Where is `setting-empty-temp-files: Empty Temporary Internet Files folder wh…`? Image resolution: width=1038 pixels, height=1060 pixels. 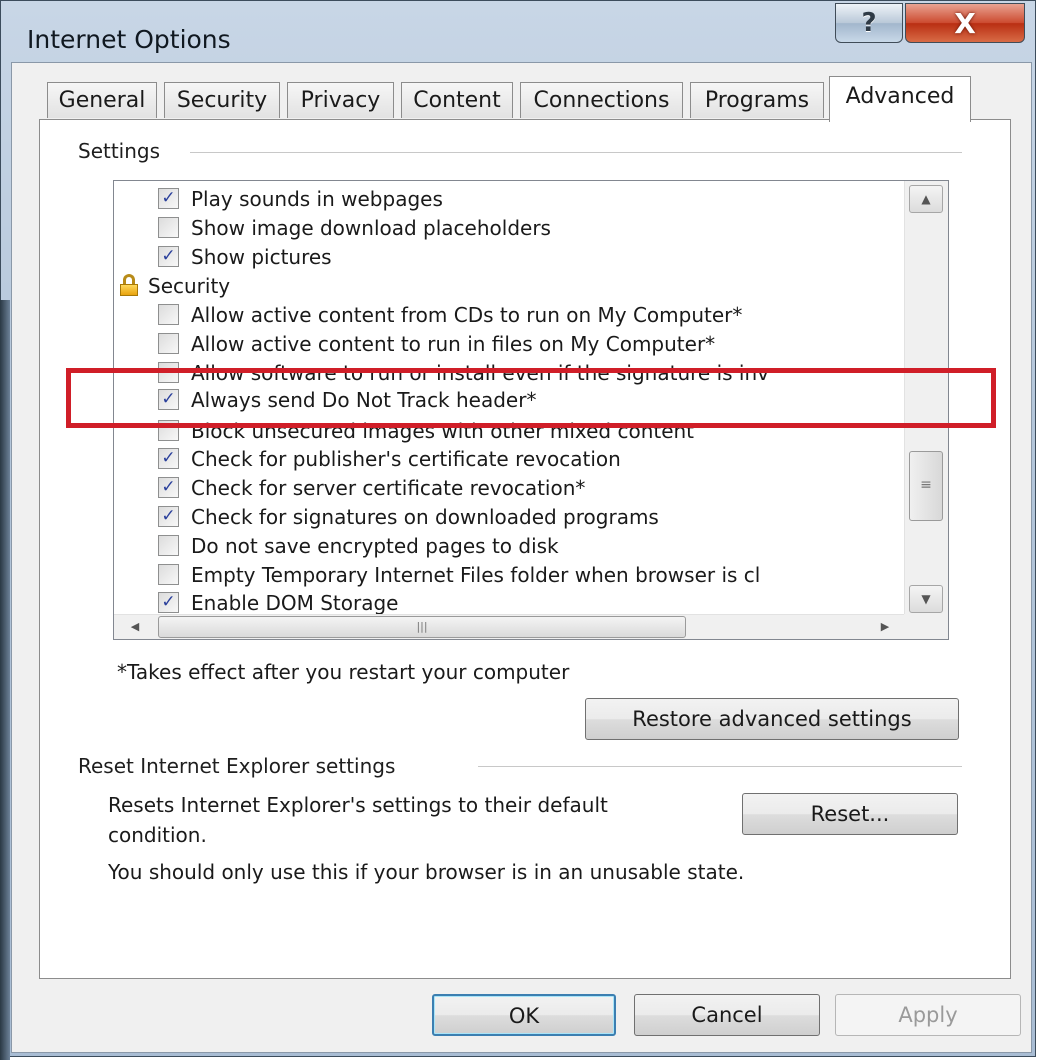
setting-empty-temp-files: Empty Temporary Internet Files folder wh… is located at coordinates (459, 575).